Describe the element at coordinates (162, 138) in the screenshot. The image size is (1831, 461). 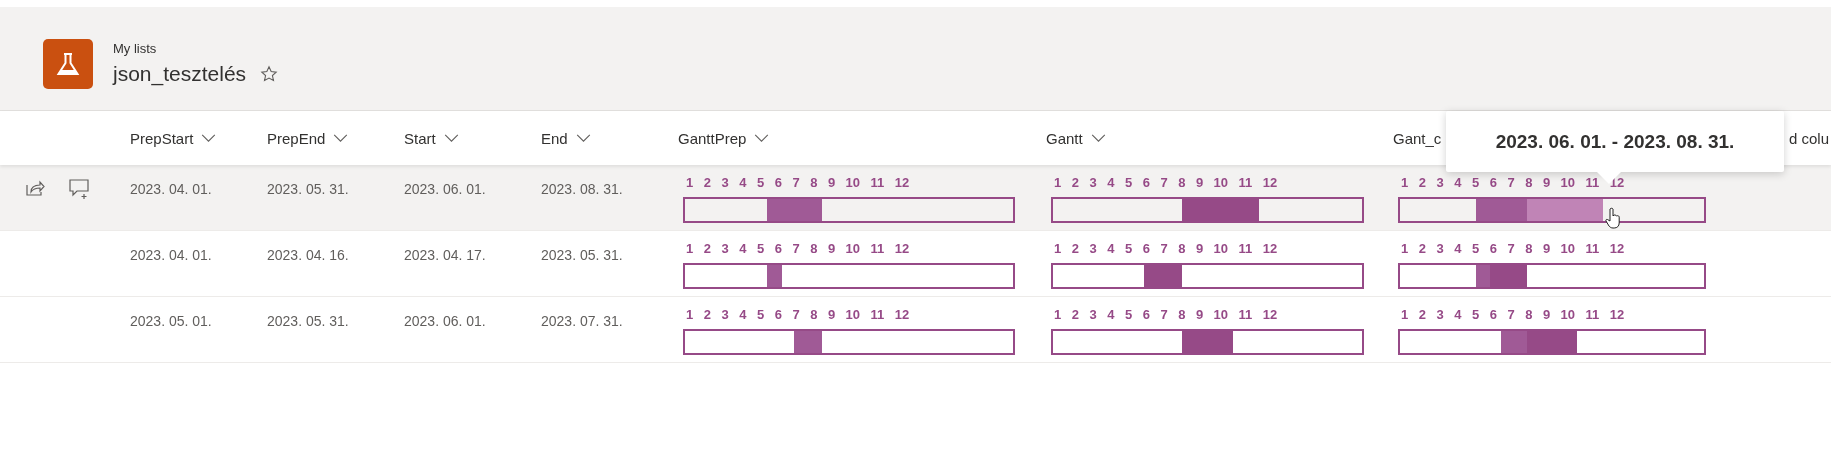
I see `column-header: PrepStart` at that location.